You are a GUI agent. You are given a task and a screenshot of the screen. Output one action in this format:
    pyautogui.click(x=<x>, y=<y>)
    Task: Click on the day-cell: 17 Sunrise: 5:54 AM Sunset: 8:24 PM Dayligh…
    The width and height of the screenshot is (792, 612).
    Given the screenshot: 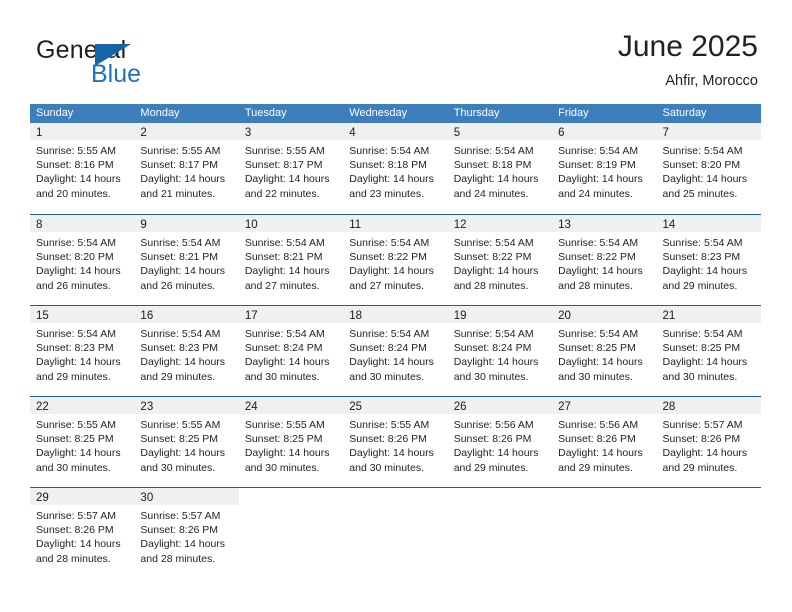 What is the action you would take?
    pyautogui.click(x=291, y=351)
    